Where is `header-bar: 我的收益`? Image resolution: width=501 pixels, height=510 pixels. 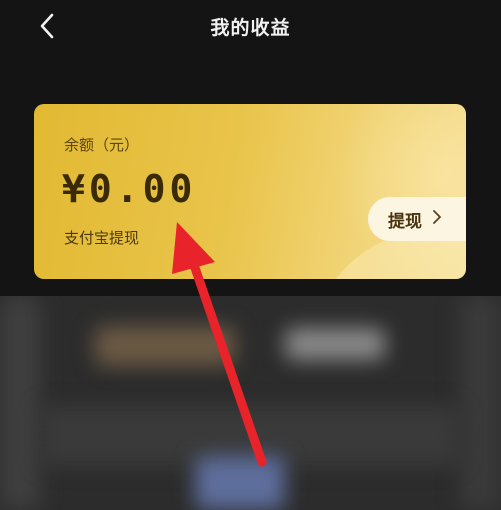
header-bar: 我的收益 is located at coordinates (250, 27).